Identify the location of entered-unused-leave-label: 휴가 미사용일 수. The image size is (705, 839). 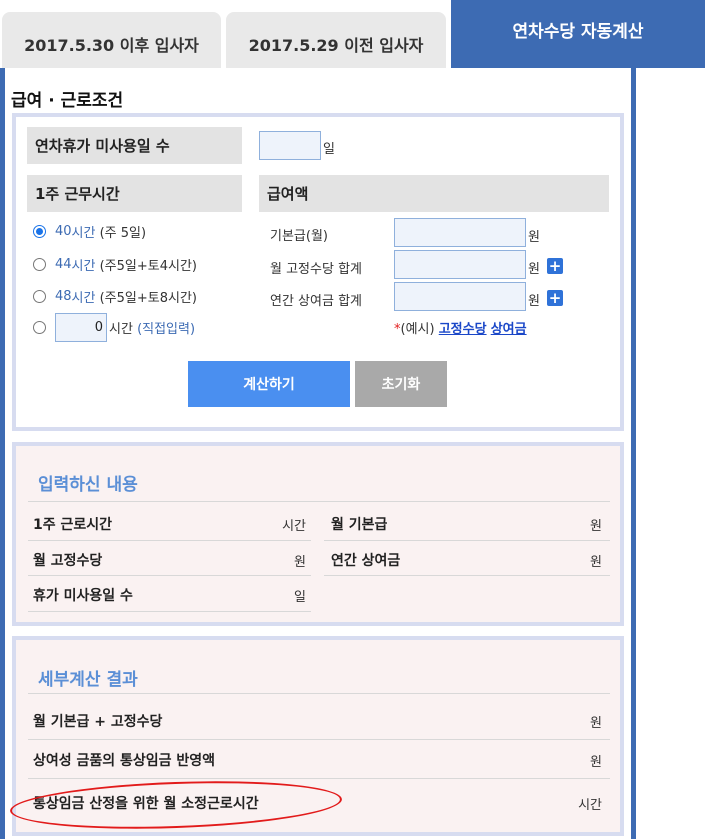
(83, 596).